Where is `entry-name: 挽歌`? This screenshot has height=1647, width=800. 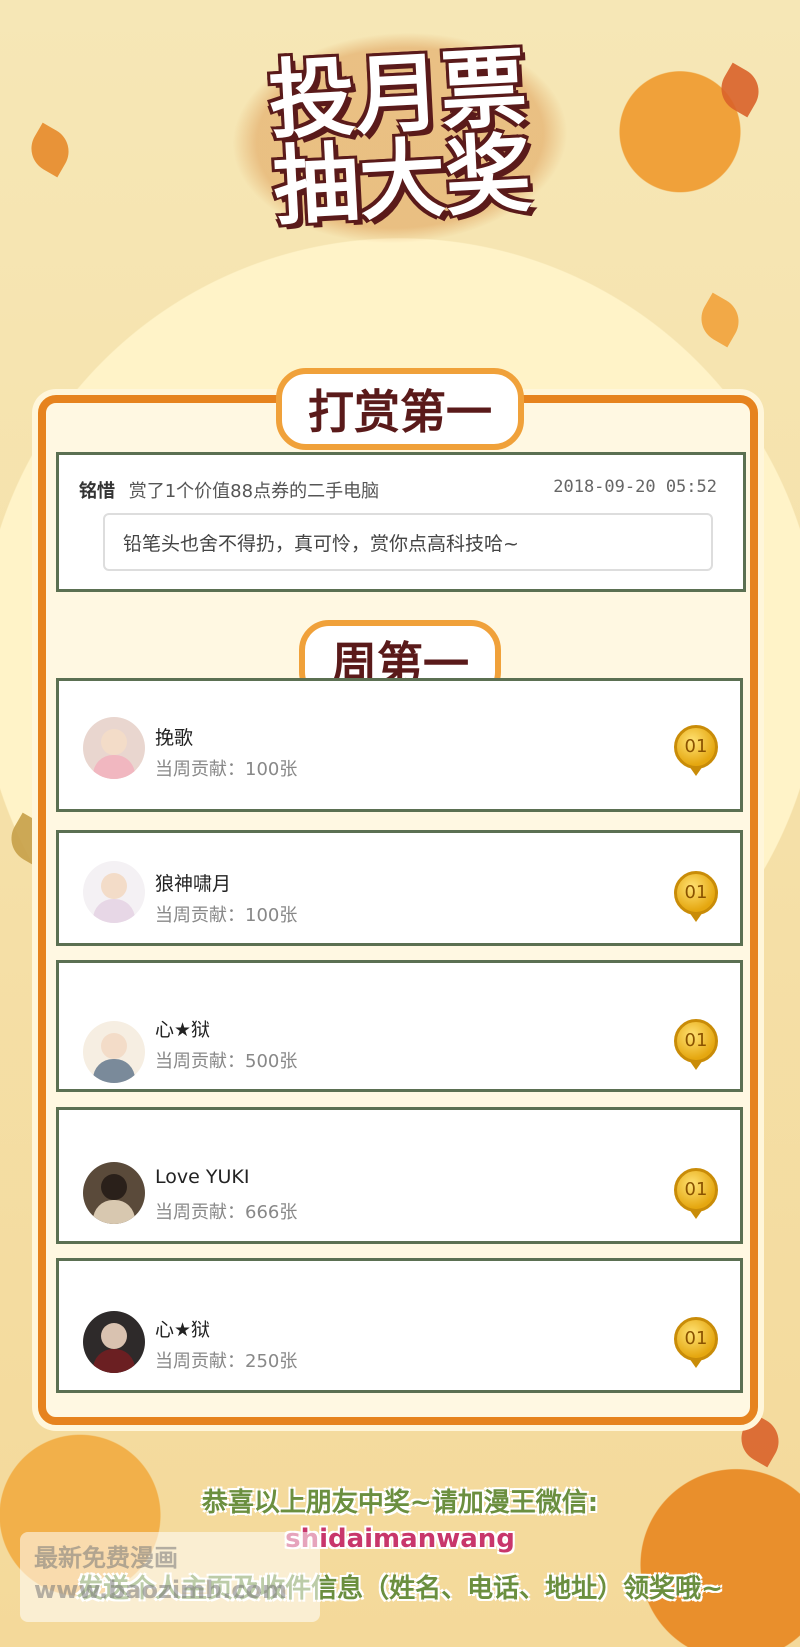
entry-name: 挽歌 is located at coordinates (174, 736).